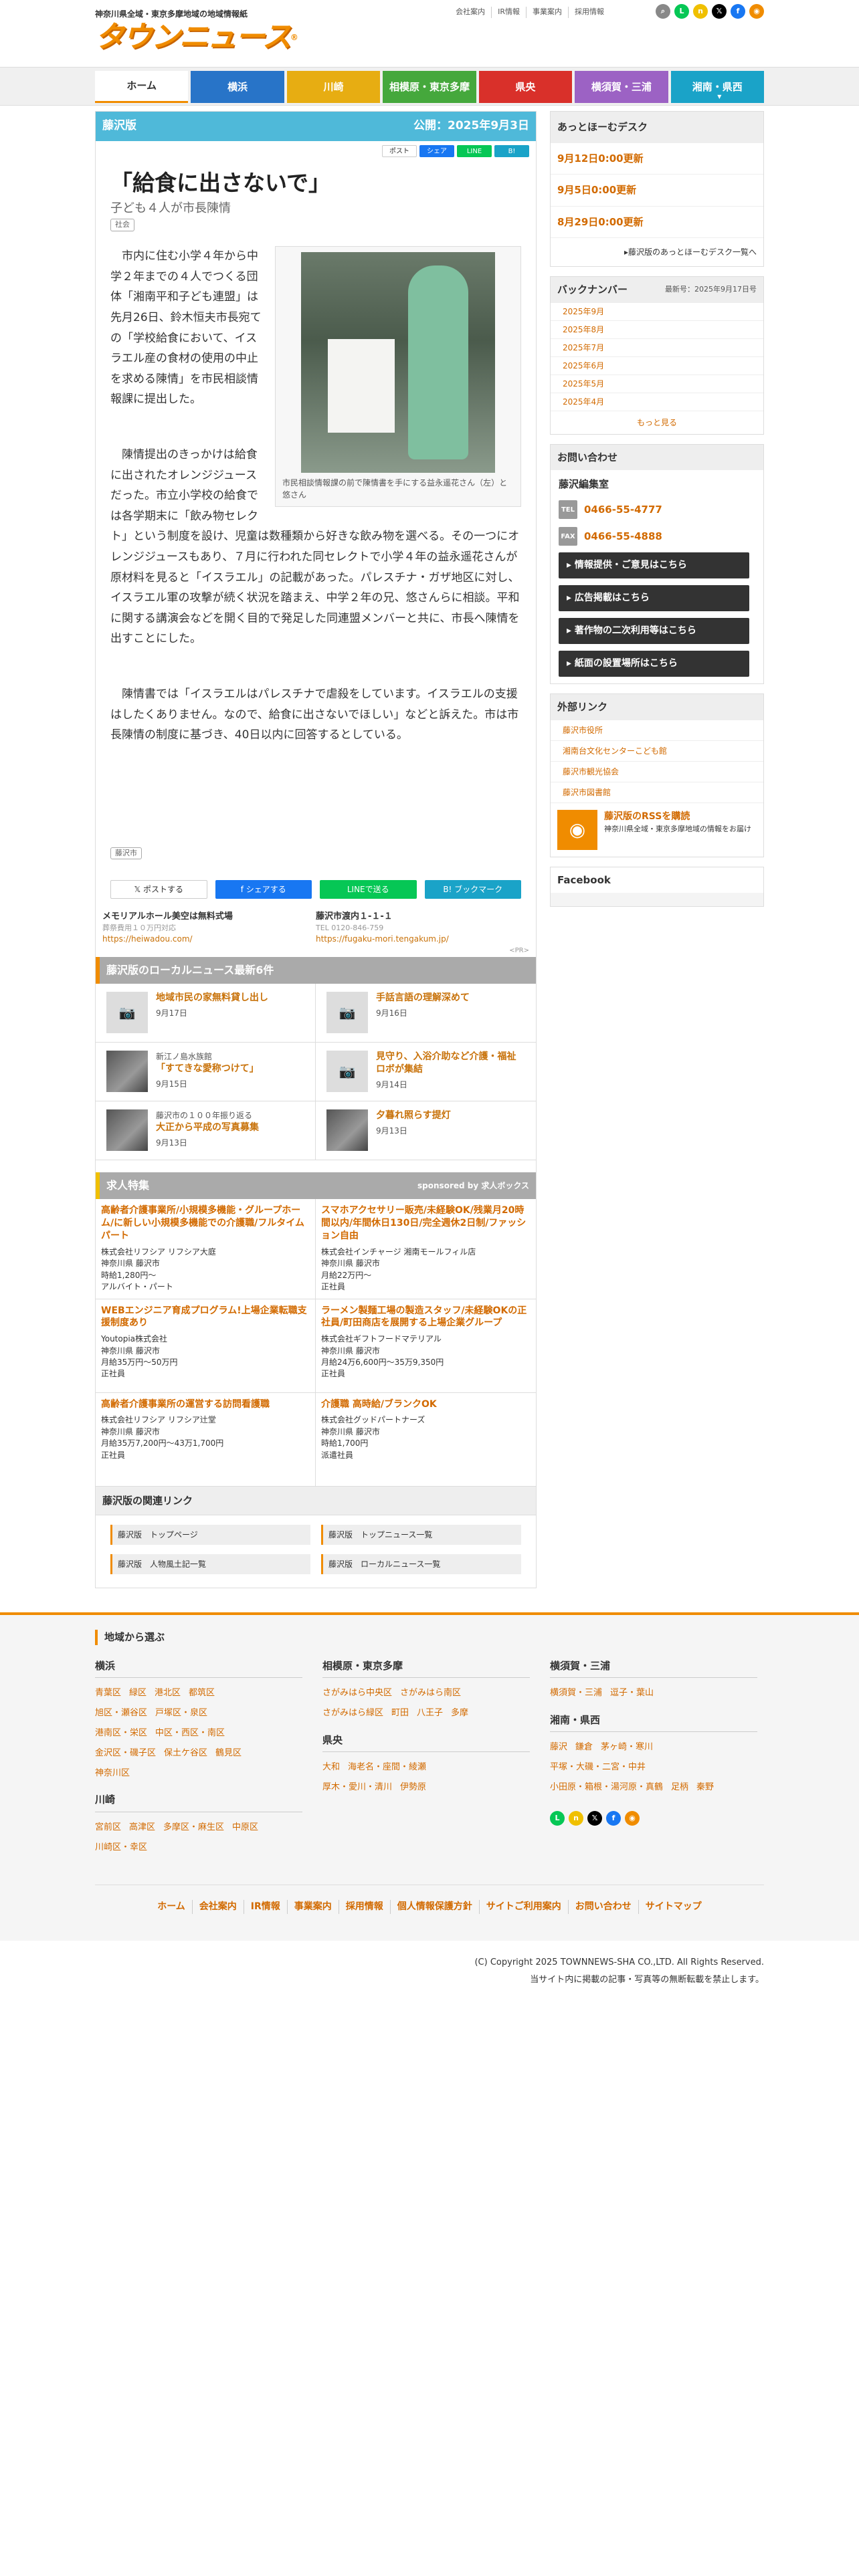 The height and width of the screenshot is (2576, 859). I want to click on area-link: 戸塚区・泉区, so click(181, 1713).